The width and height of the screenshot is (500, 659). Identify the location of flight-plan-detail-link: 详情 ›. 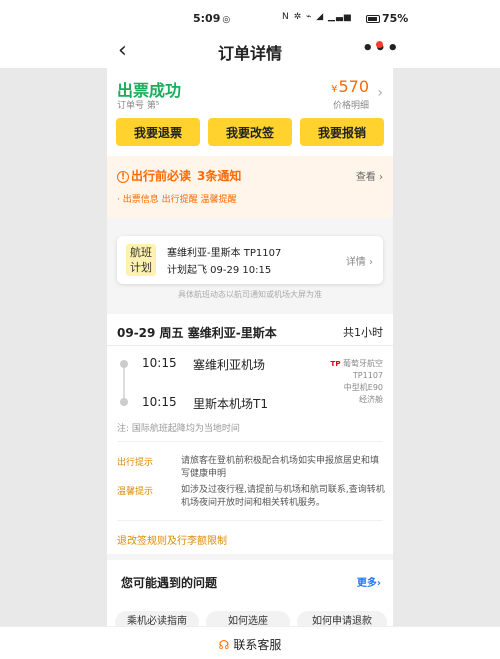
(359, 260).